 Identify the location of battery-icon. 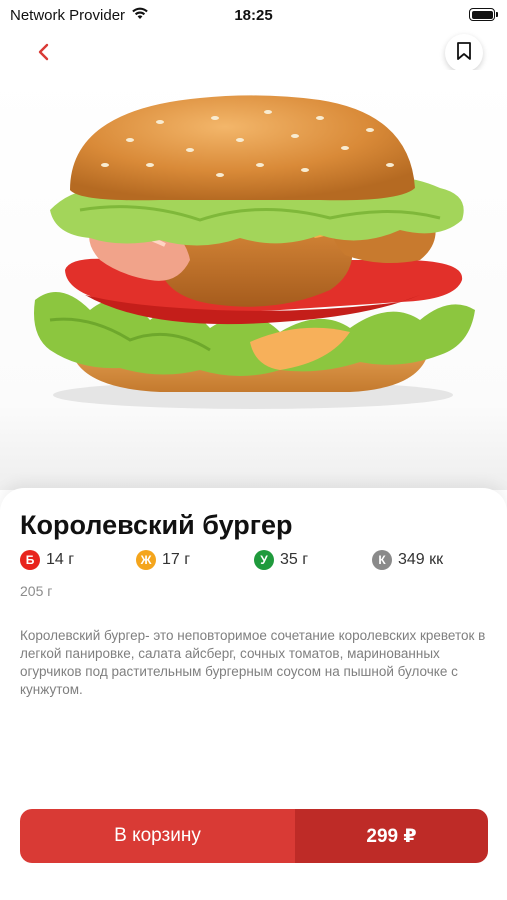
(483, 14).